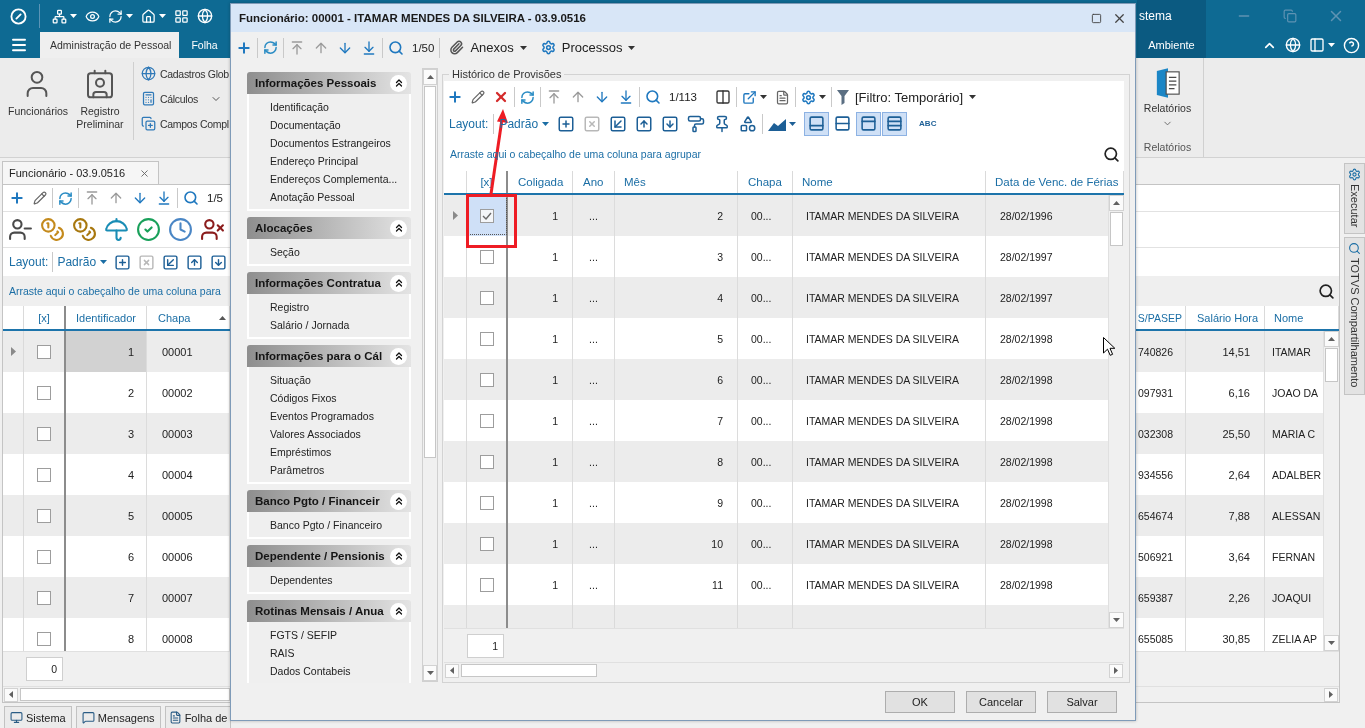 This screenshot has width=1365, height=728. What do you see at coordinates (594, 182) in the screenshot?
I see `column-header: Ano` at bounding box center [594, 182].